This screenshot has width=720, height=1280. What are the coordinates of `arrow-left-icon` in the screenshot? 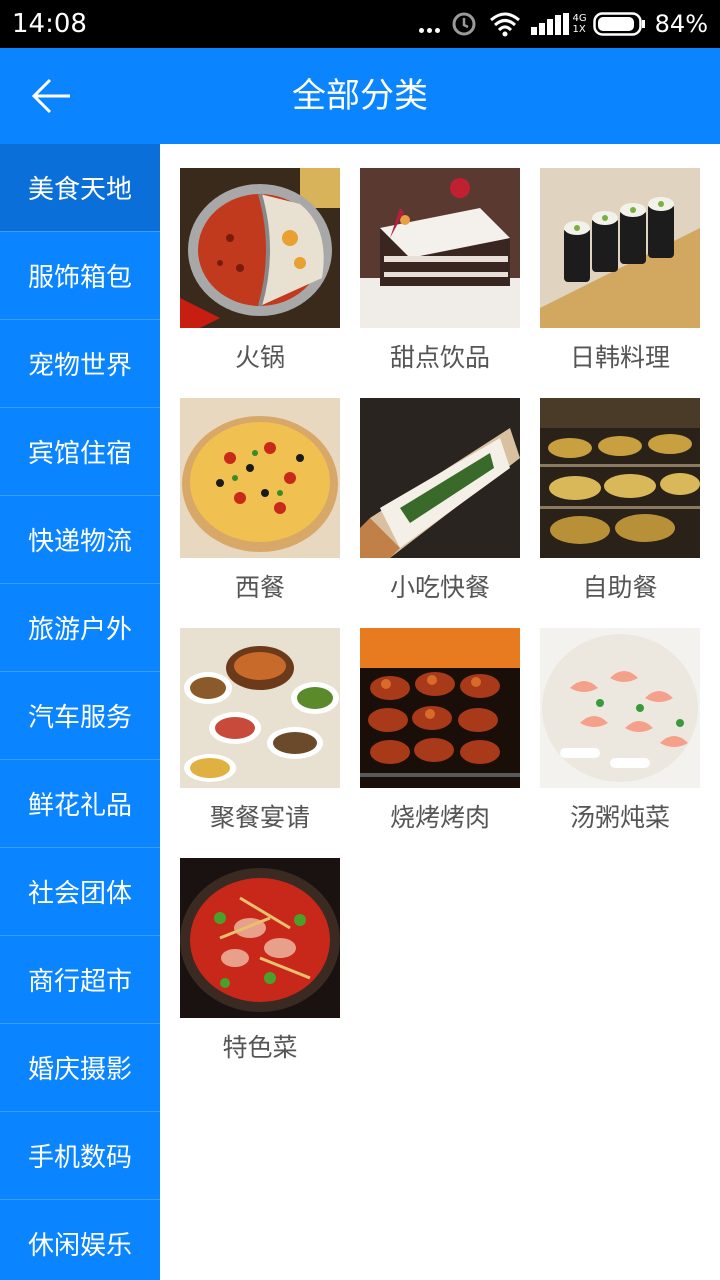 It's located at (50, 96).